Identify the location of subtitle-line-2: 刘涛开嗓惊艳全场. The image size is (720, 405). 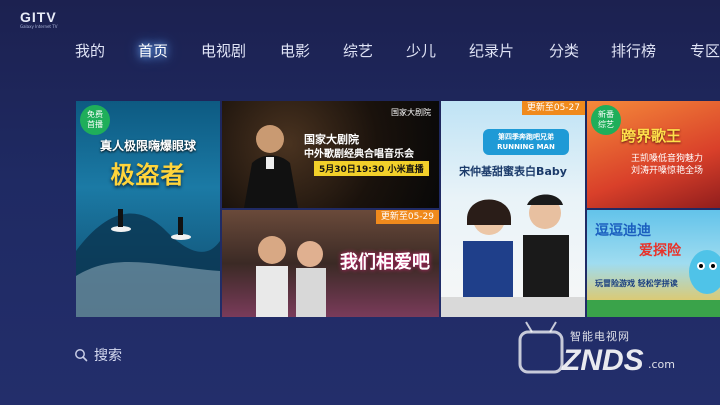
(667, 171).